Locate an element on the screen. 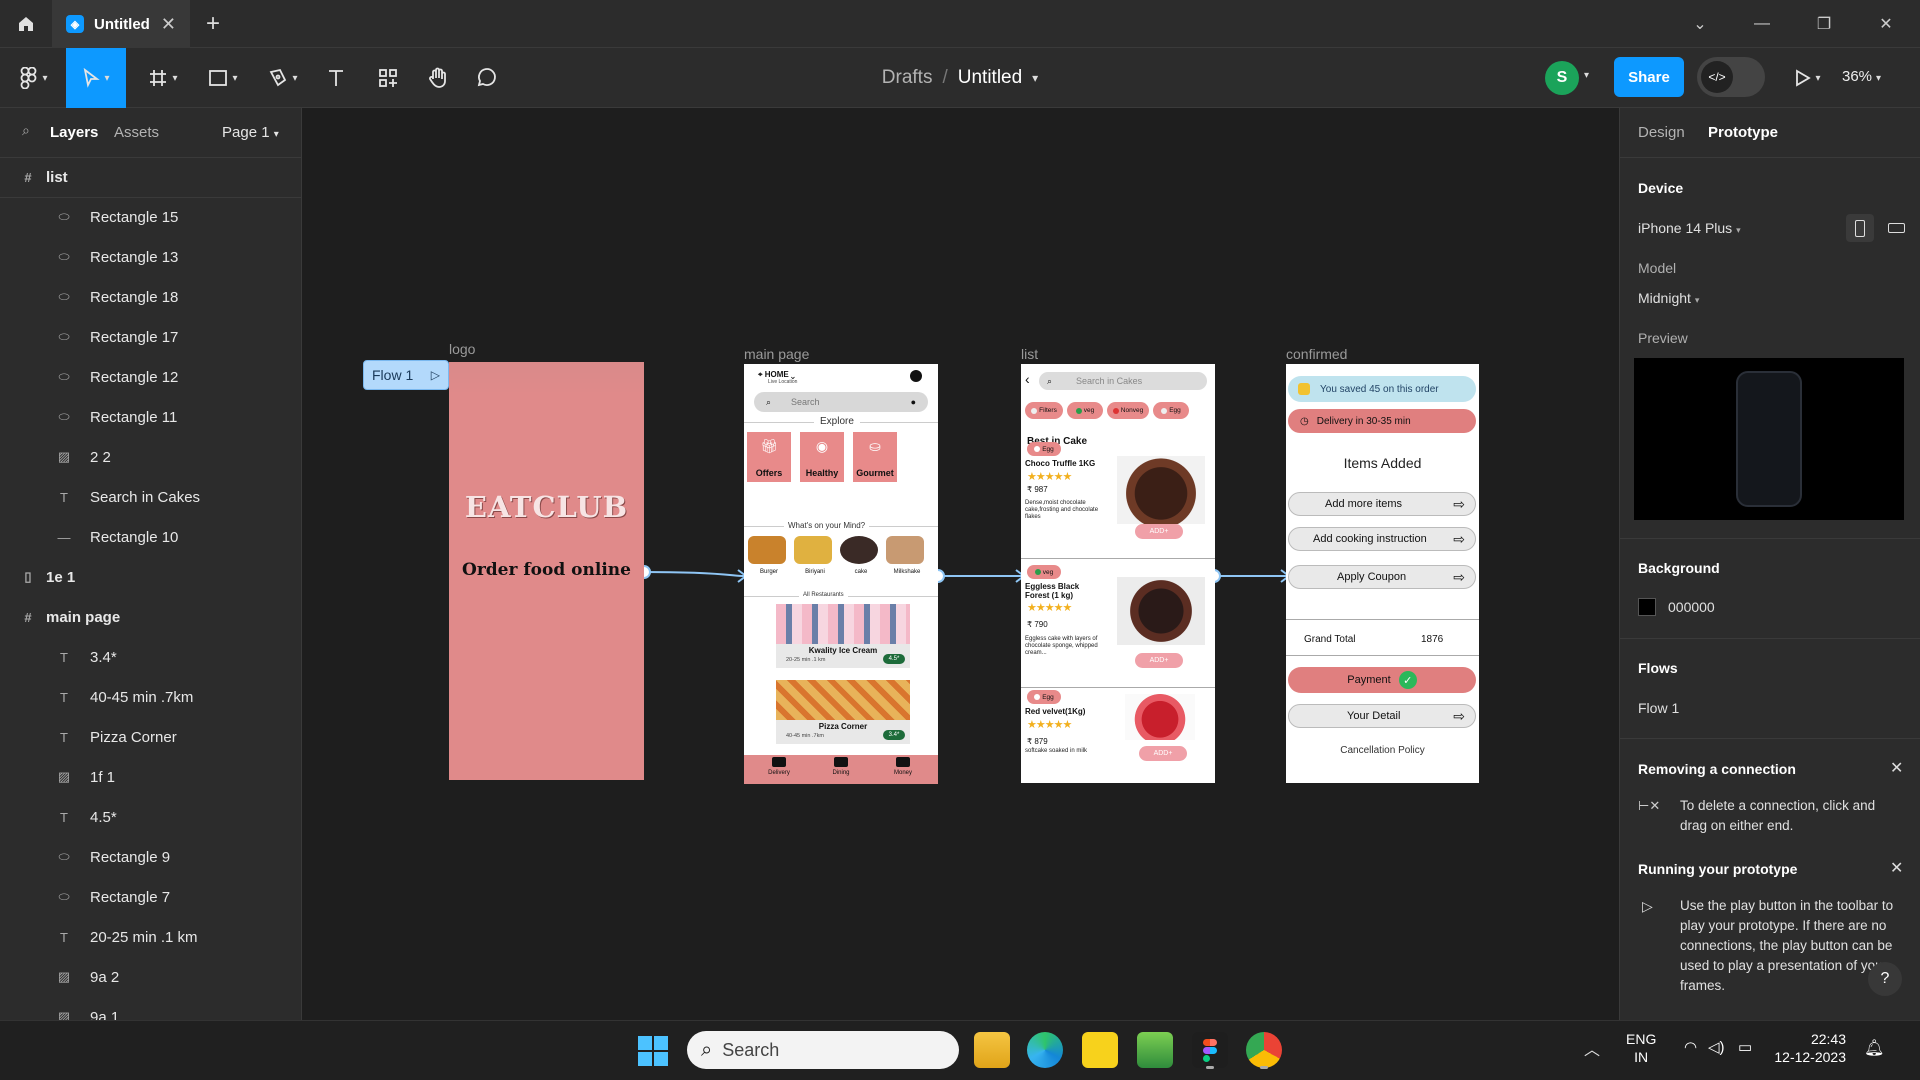  layer-name: Rectangle 10 is located at coordinates (134, 537).